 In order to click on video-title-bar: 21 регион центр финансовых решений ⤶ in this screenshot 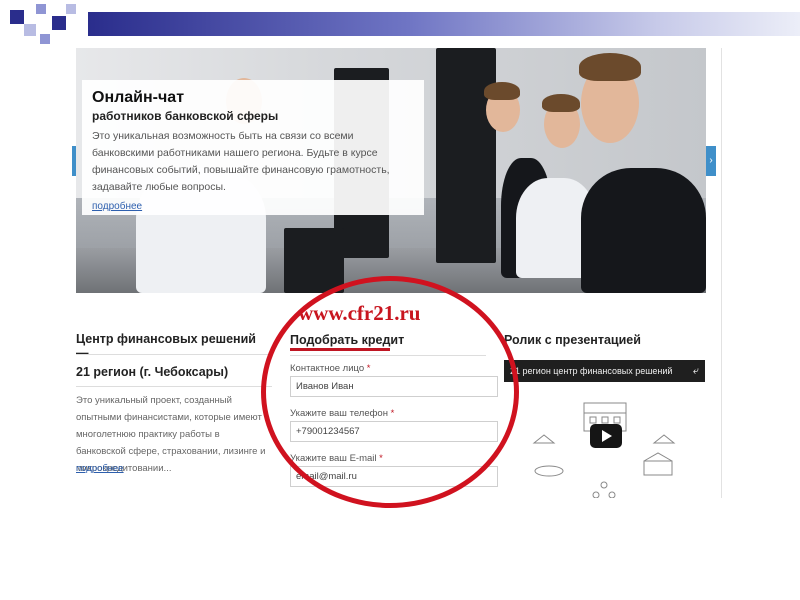, I will do `click(604, 371)`.